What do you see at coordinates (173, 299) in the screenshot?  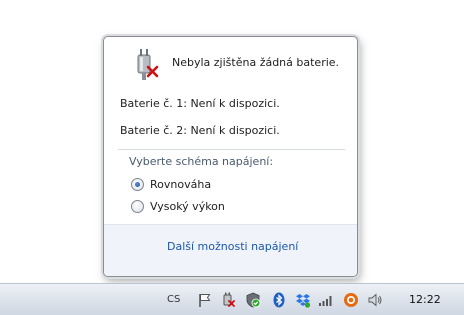 I see `language-indicator: CS` at bounding box center [173, 299].